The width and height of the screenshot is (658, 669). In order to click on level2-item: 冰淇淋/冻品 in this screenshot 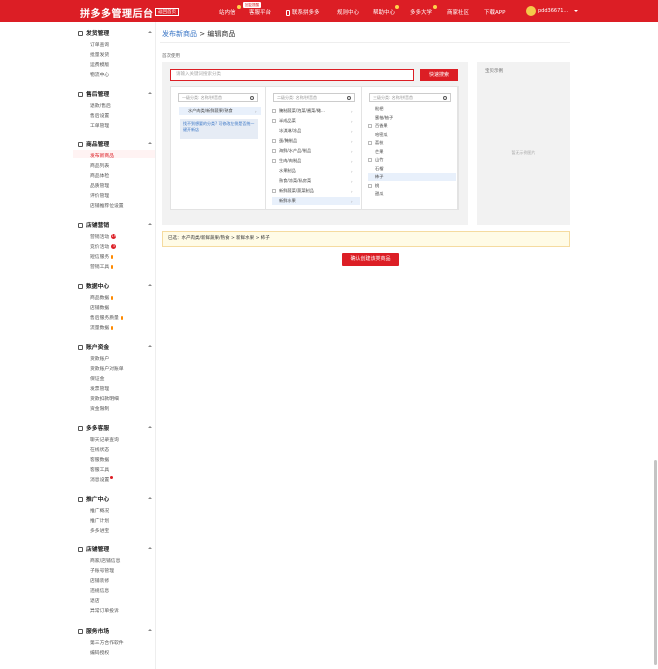, I will do `click(316, 131)`.